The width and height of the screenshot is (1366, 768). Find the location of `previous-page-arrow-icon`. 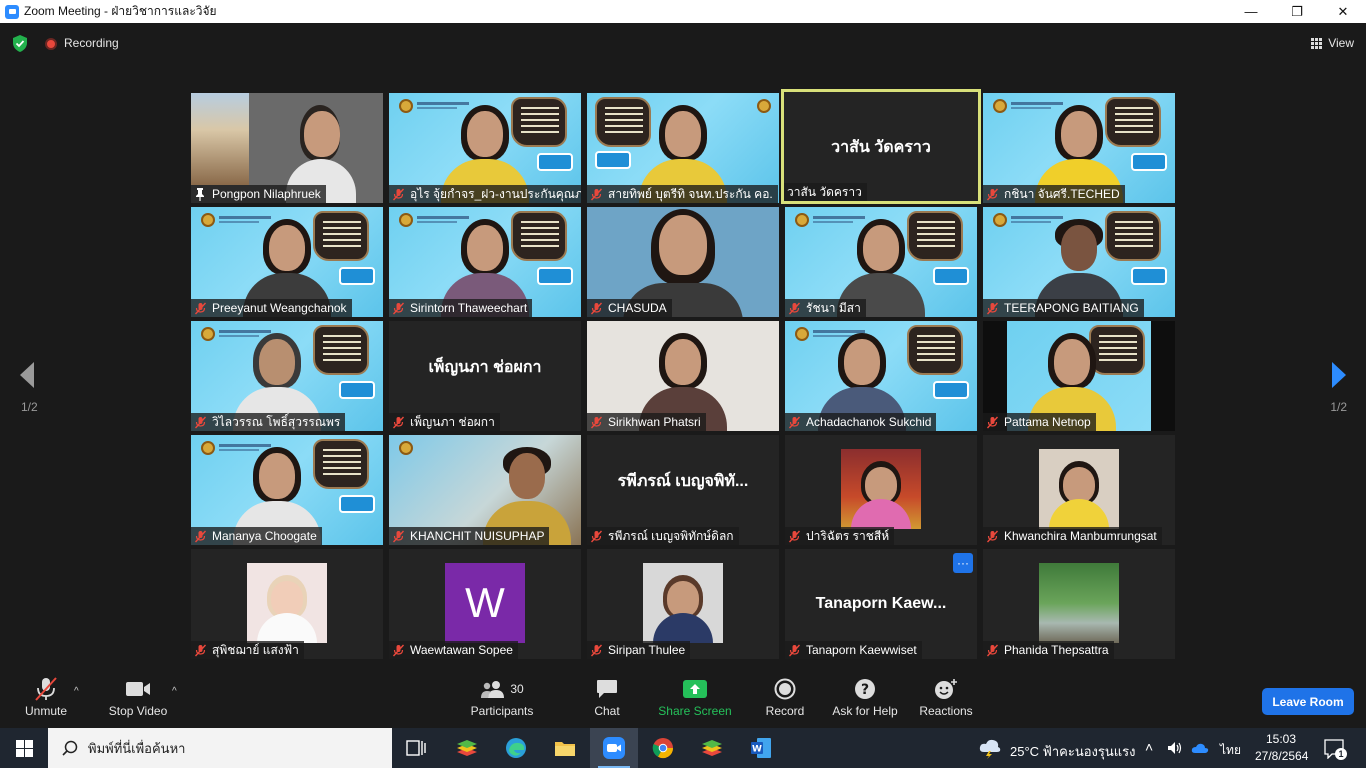

previous-page-arrow-icon is located at coordinates (29, 375).